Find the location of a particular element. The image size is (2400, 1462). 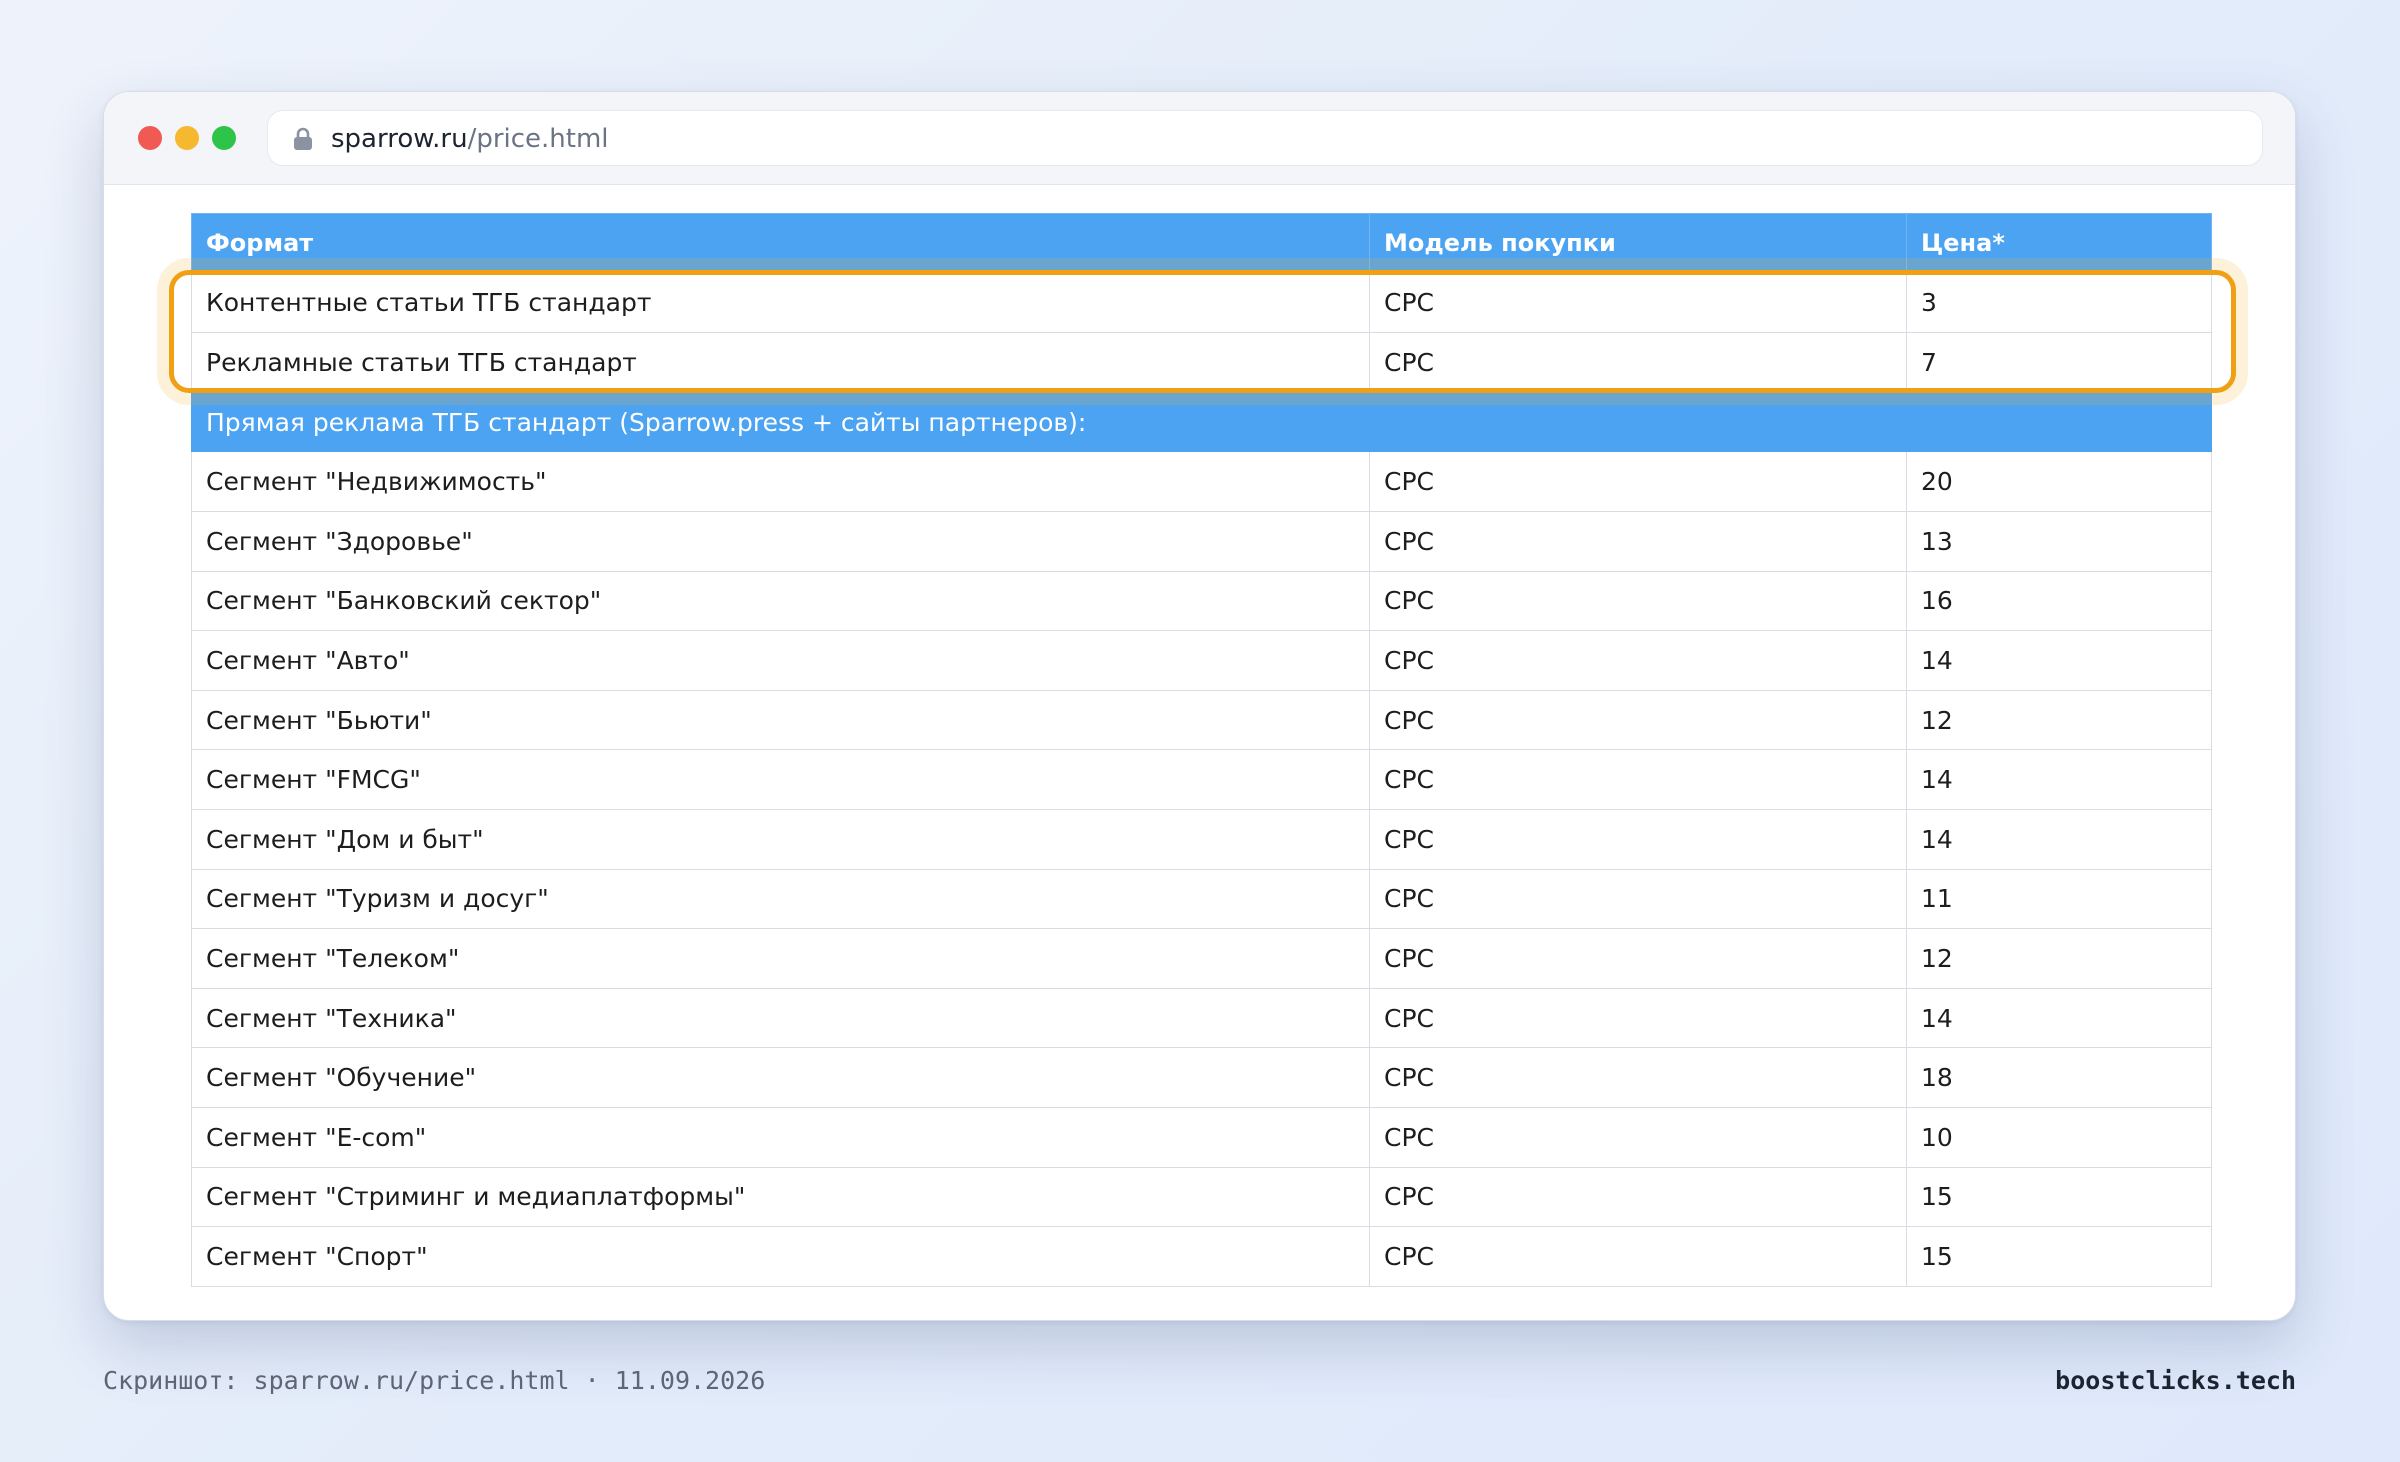

cell-format: Сегмент "Техника" is located at coordinates (780, 1018).